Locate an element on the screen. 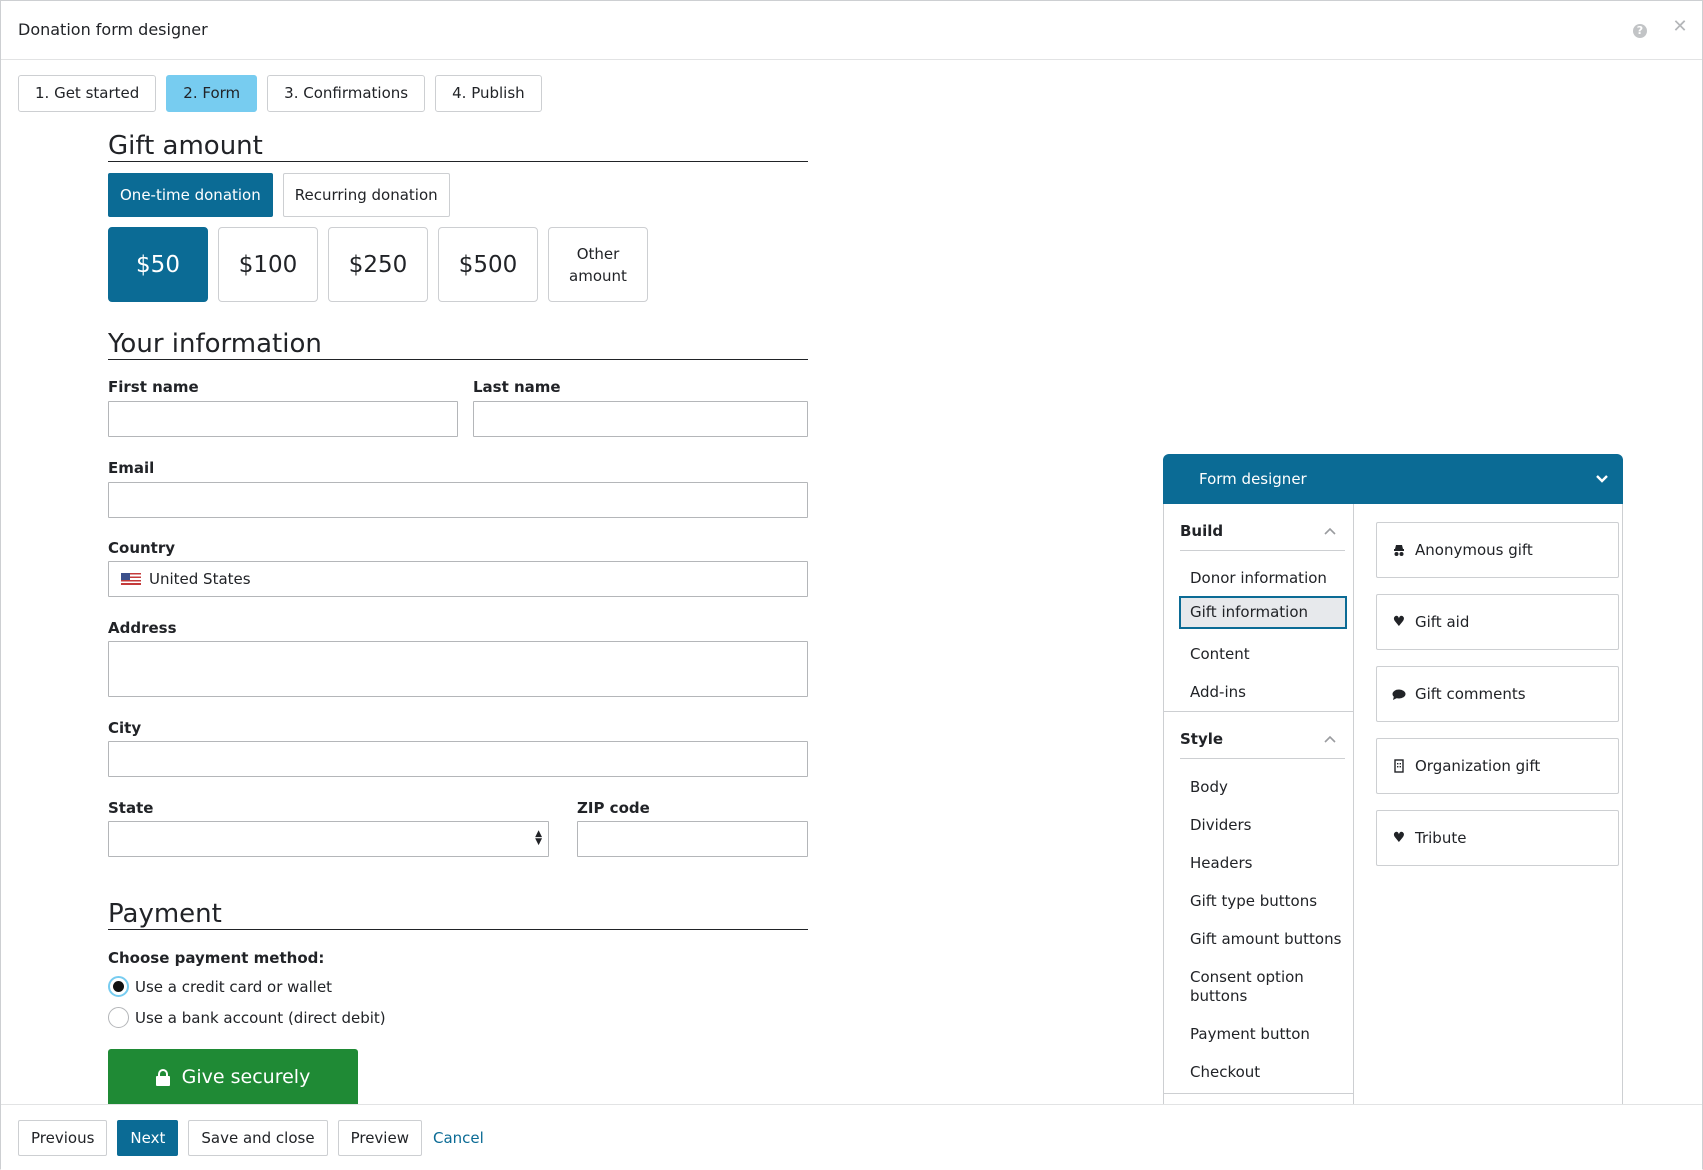  building-icon is located at coordinates (1399, 777).